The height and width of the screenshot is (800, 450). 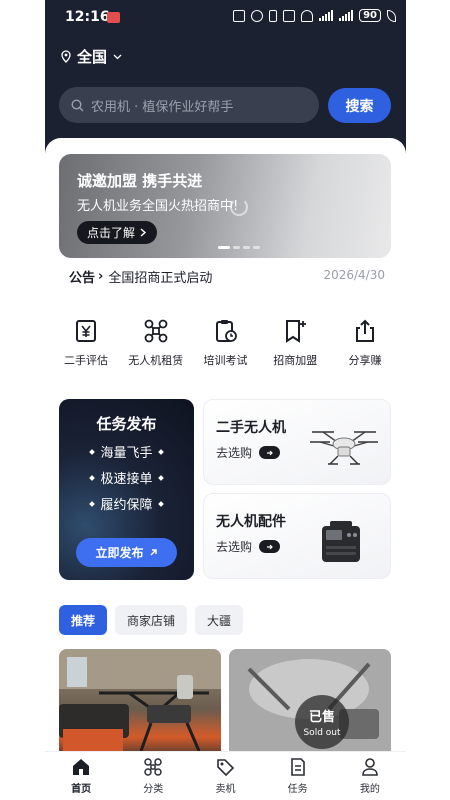 What do you see at coordinates (126, 424) in the screenshot?
I see `task-card-title: 任务发布` at bounding box center [126, 424].